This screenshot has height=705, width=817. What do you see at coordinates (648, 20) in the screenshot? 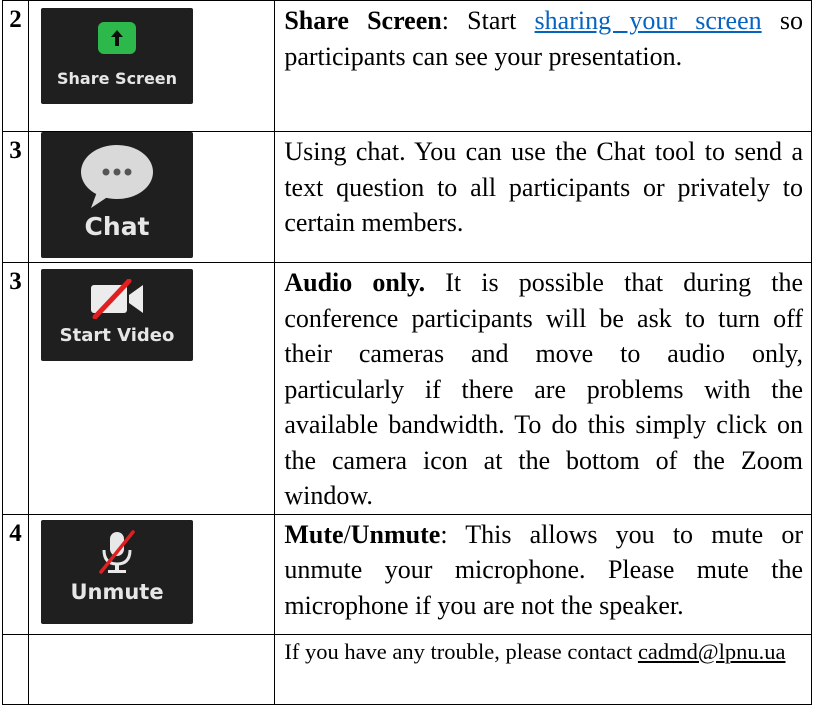
I see `sharing-screen-link: sharing your screen` at bounding box center [648, 20].